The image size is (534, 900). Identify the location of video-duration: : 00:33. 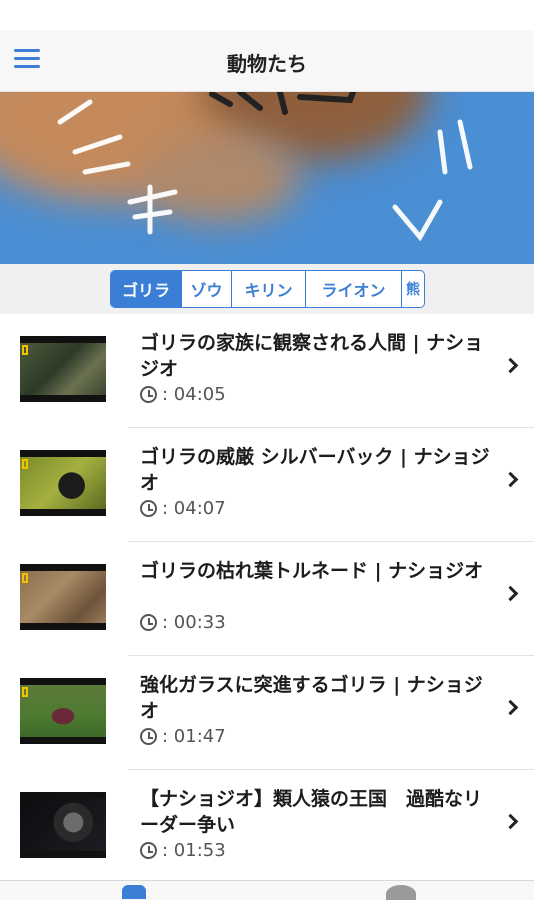
(183, 622).